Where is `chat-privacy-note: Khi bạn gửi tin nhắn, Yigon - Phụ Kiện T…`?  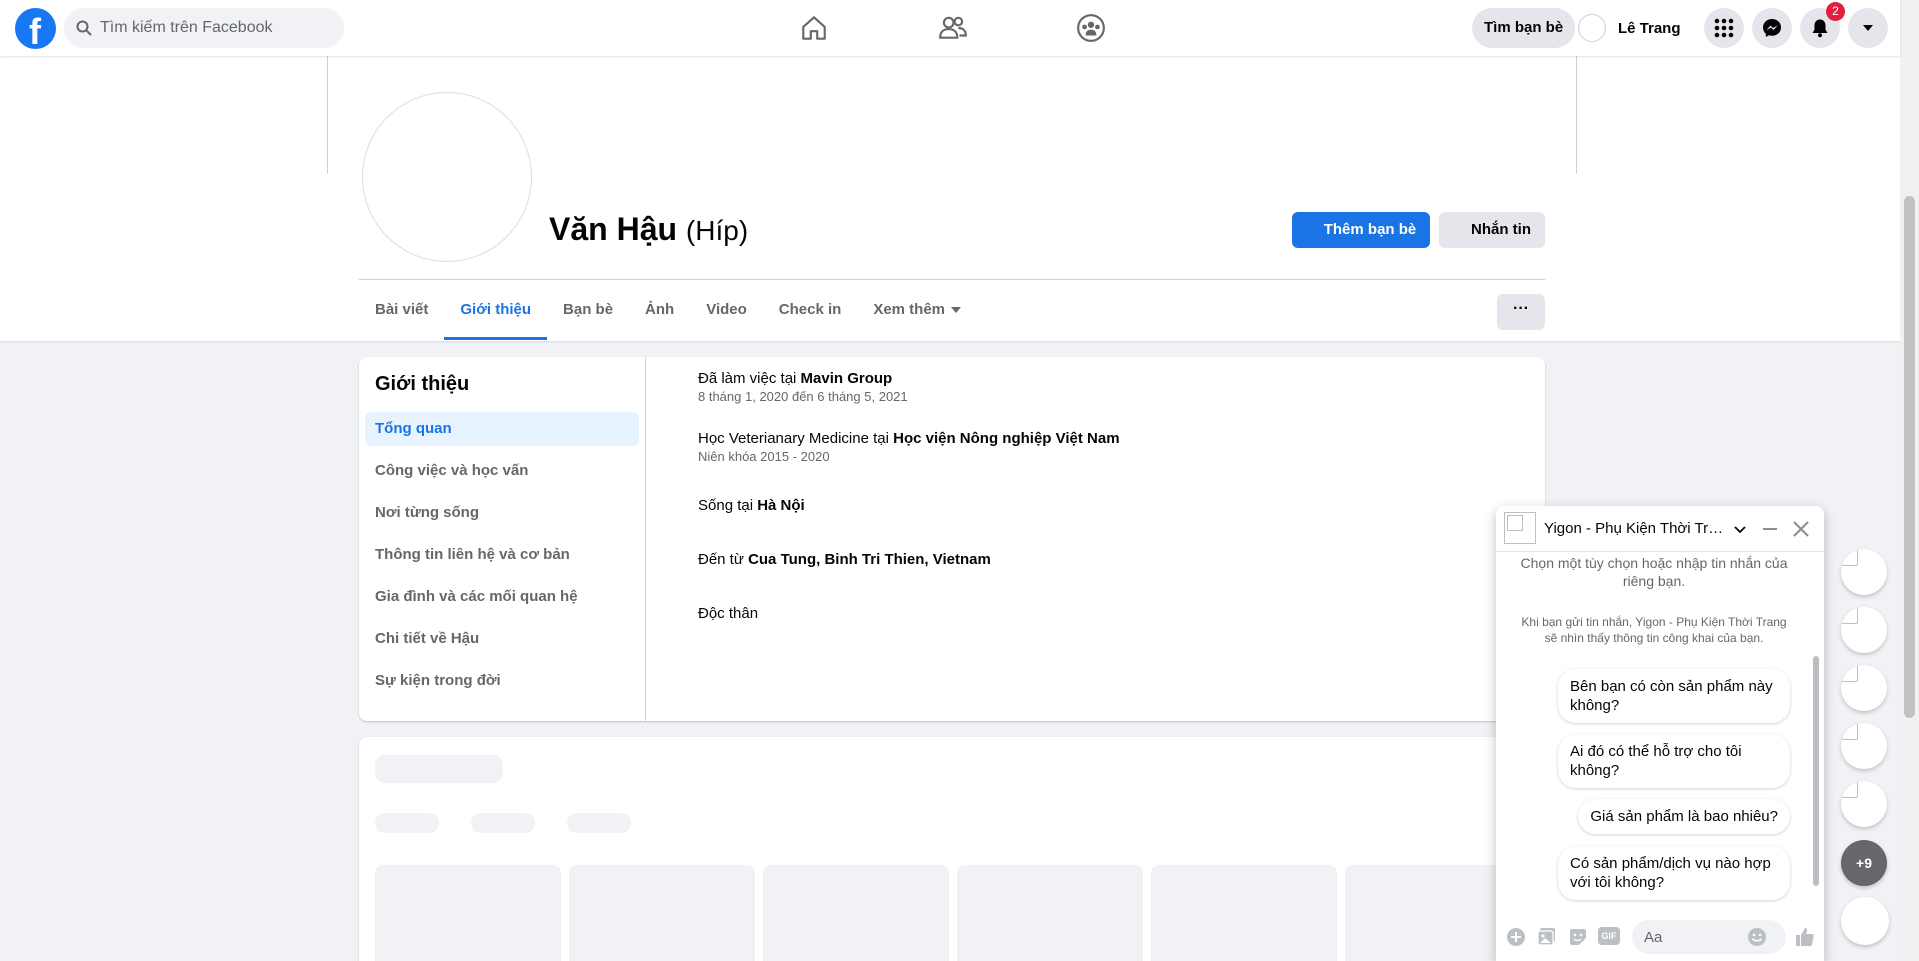
chat-privacy-note: Khi bạn gửi tin nhắn, Yigon - Phụ Kiện T… is located at coordinates (1654, 630).